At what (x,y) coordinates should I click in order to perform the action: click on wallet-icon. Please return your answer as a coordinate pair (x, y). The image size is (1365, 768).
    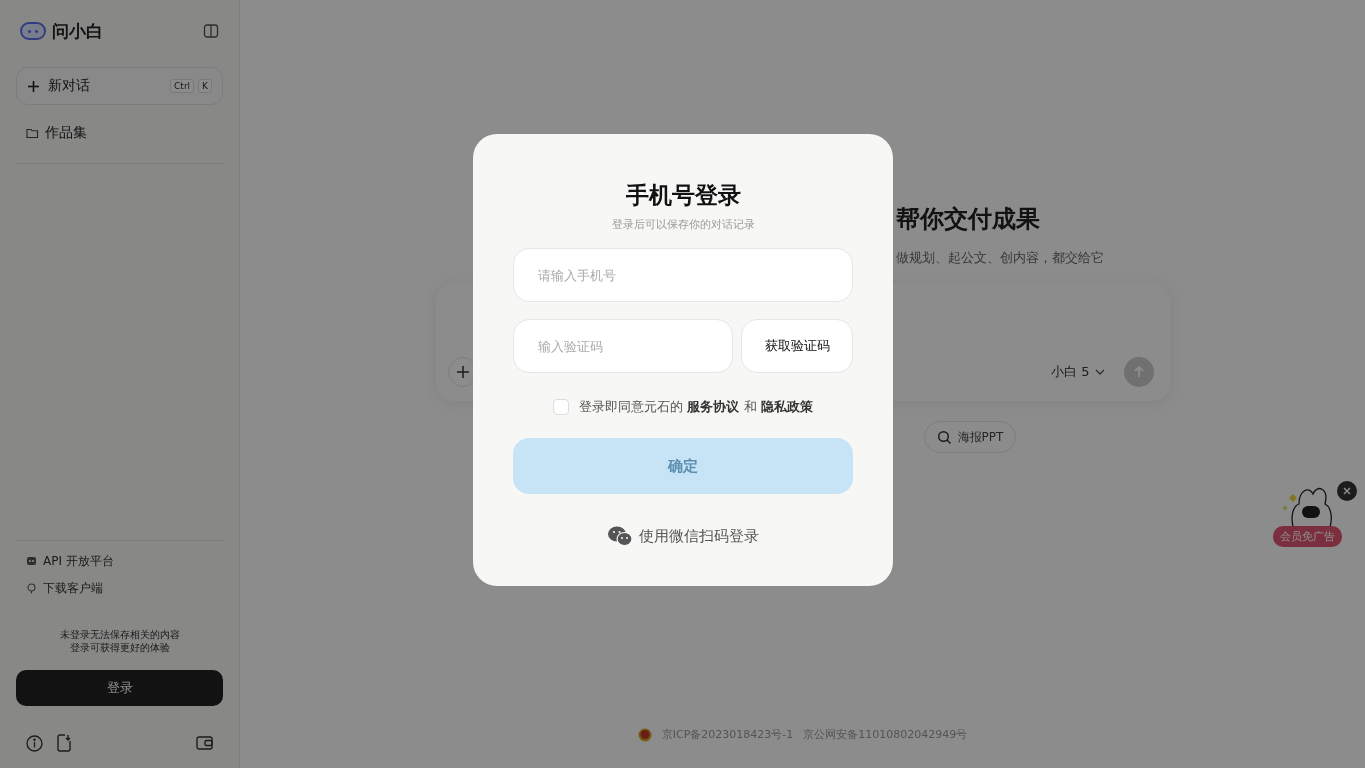
    Looking at the image, I should click on (204, 743).